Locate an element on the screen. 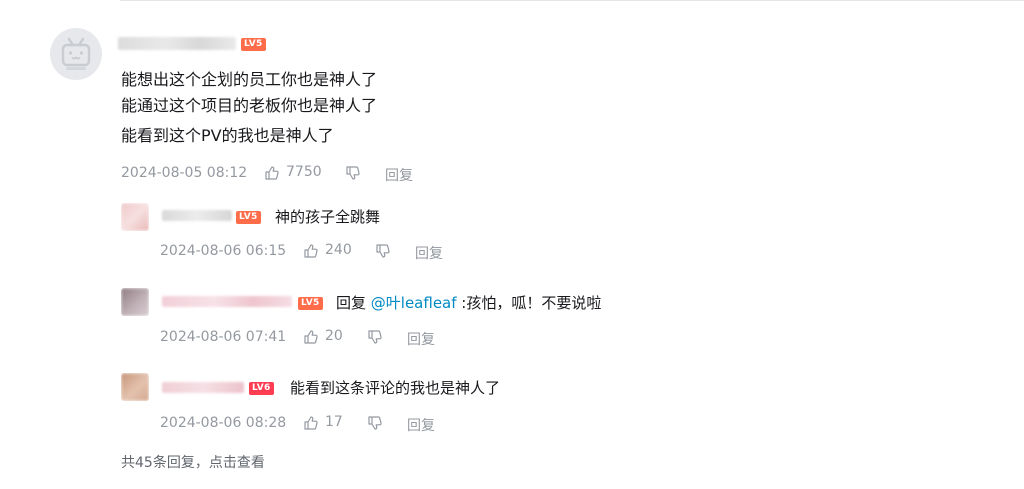 The image size is (1024, 489). reply-meta: 2024-08-06 06:15 240 回复 is located at coordinates (310, 252).